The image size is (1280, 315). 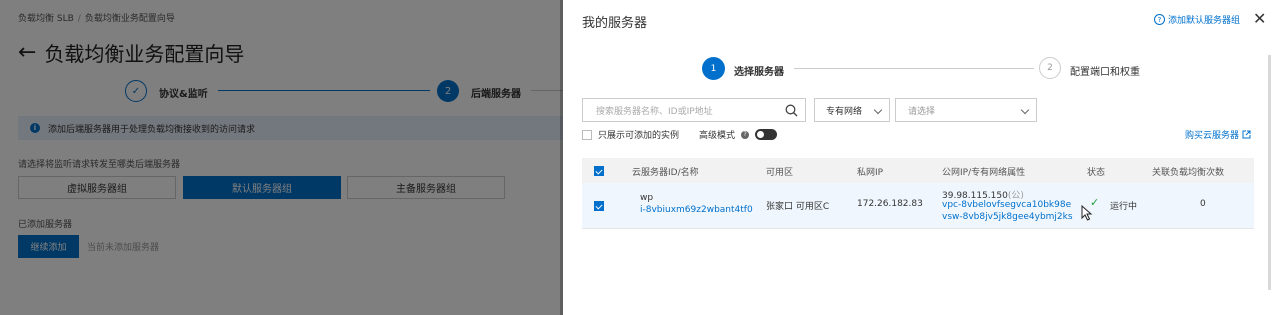 What do you see at coordinates (914, 68) in the screenshot?
I see `step-connector` at bounding box center [914, 68].